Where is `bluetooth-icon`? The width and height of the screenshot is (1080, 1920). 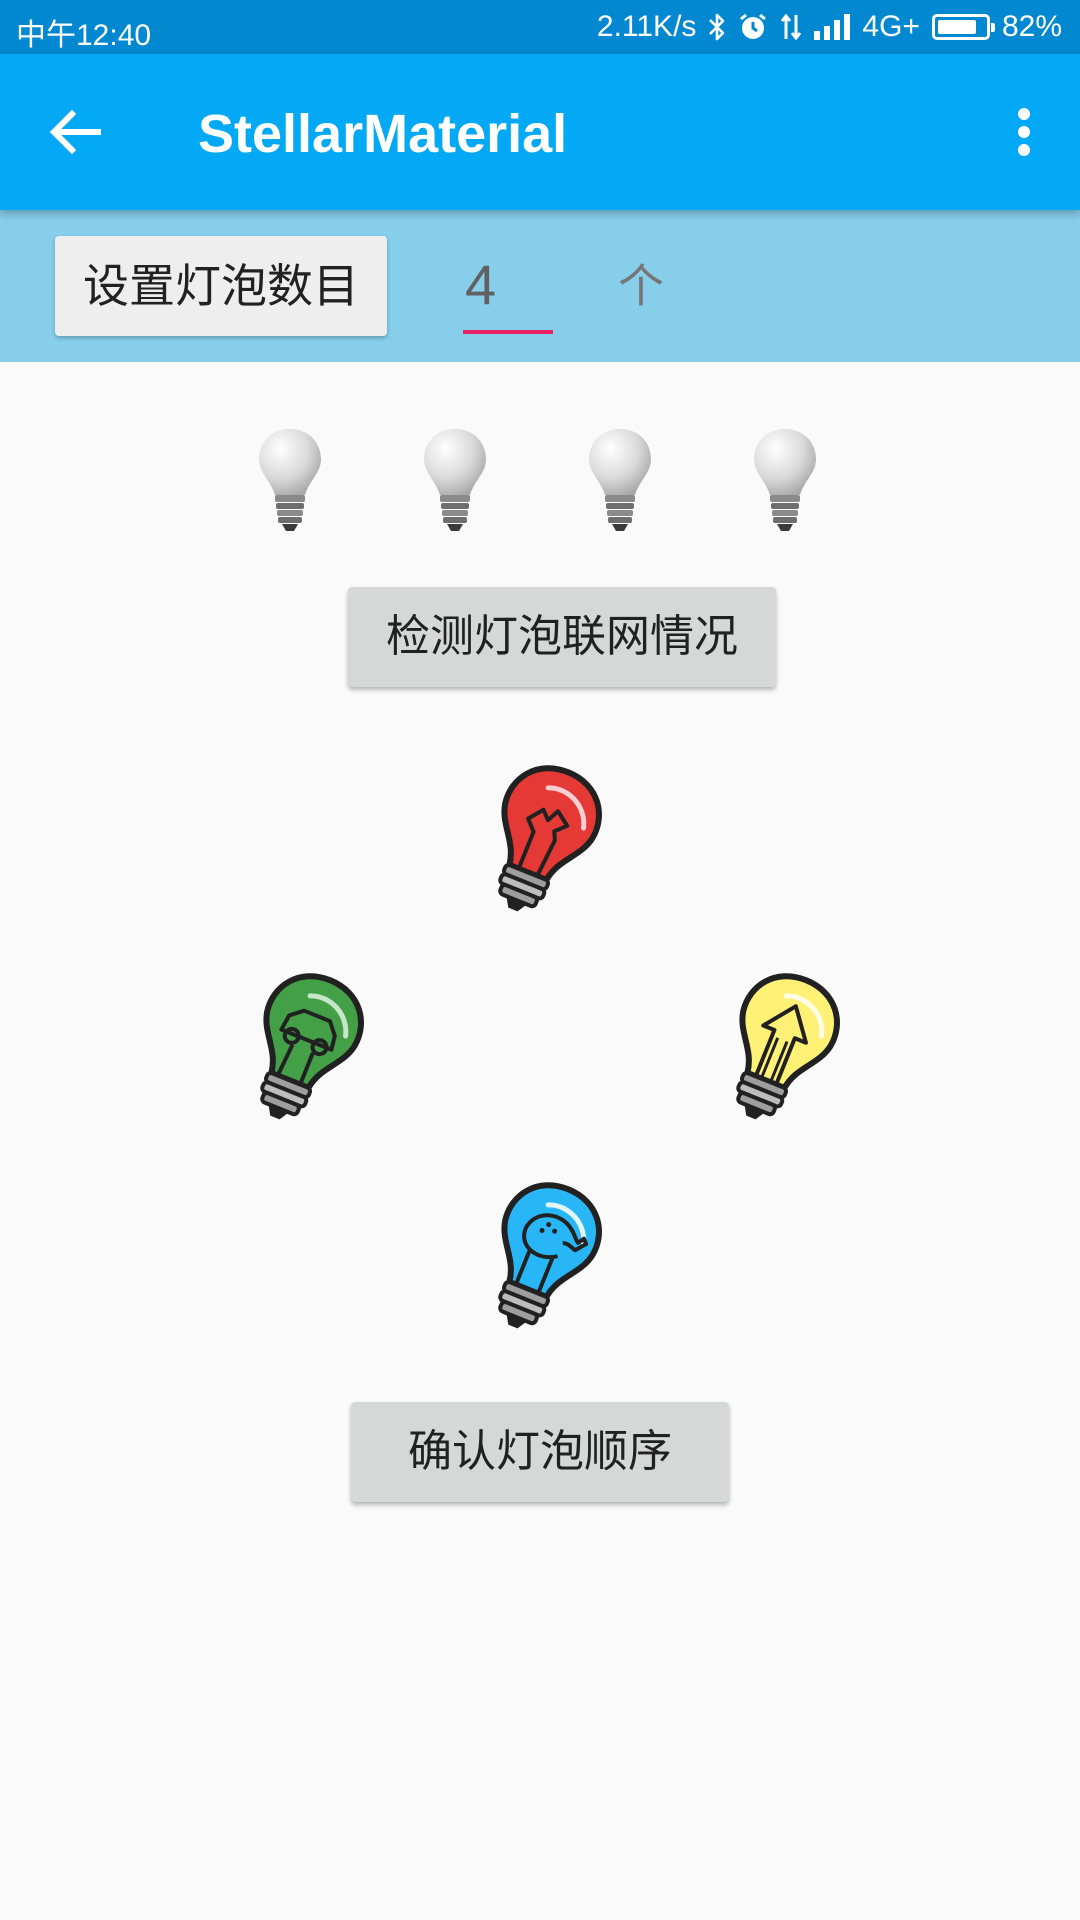
bluetooth-icon is located at coordinates (717, 27).